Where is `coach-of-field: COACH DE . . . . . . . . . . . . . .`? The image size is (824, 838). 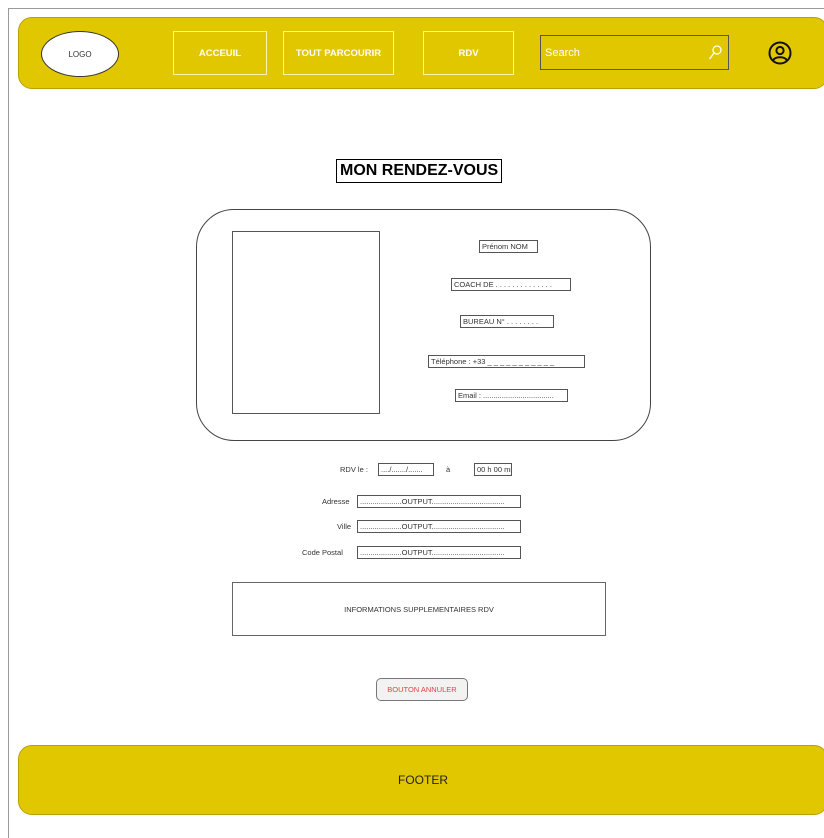 coach-of-field: COACH DE . . . . . . . . . . . . . . is located at coordinates (511, 284).